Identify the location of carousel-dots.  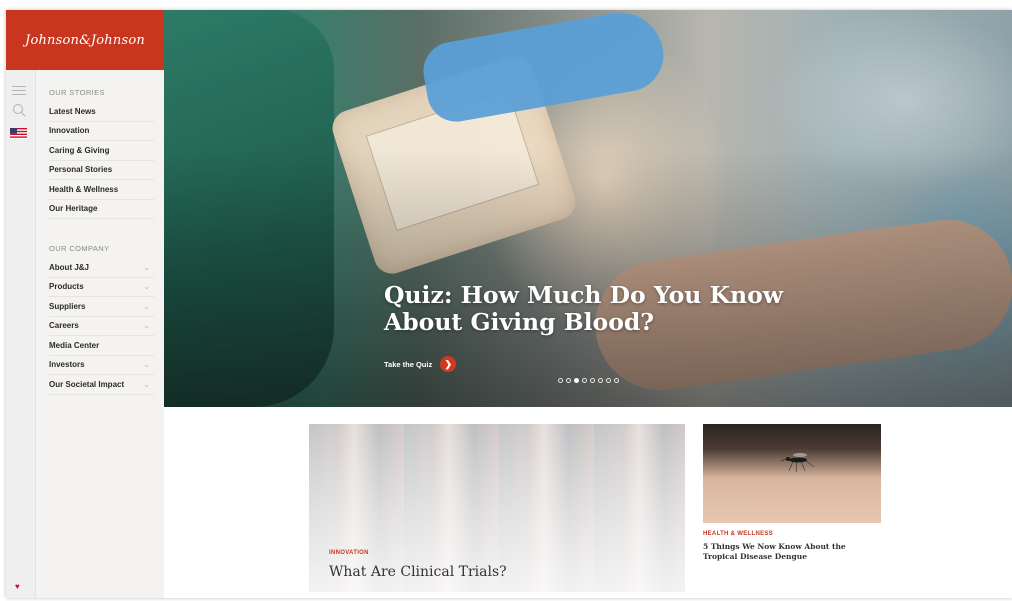
(588, 380).